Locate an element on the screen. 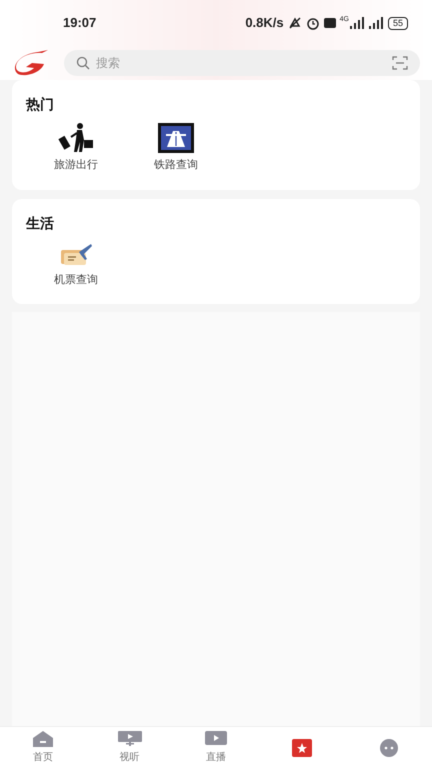  search-icon is located at coordinates (83, 63).